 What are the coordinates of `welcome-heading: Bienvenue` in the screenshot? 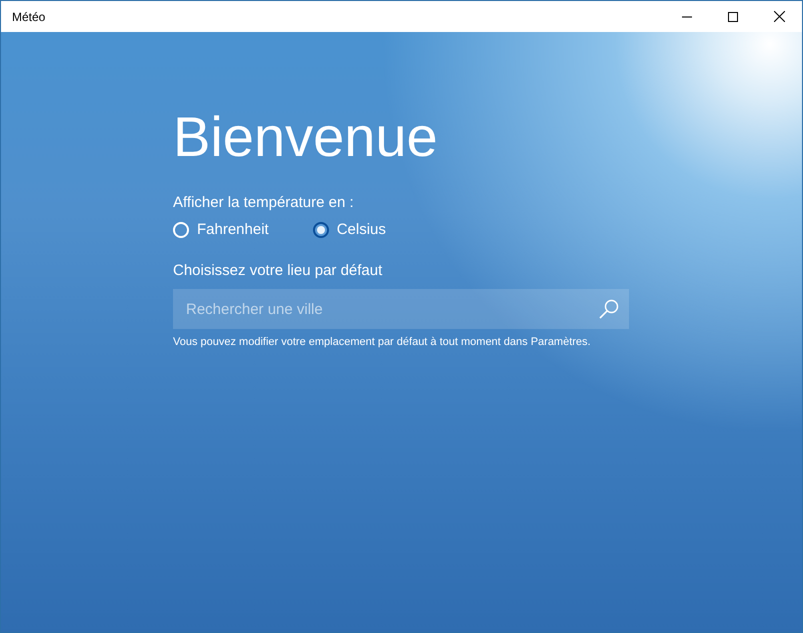 It's located at (306, 137).